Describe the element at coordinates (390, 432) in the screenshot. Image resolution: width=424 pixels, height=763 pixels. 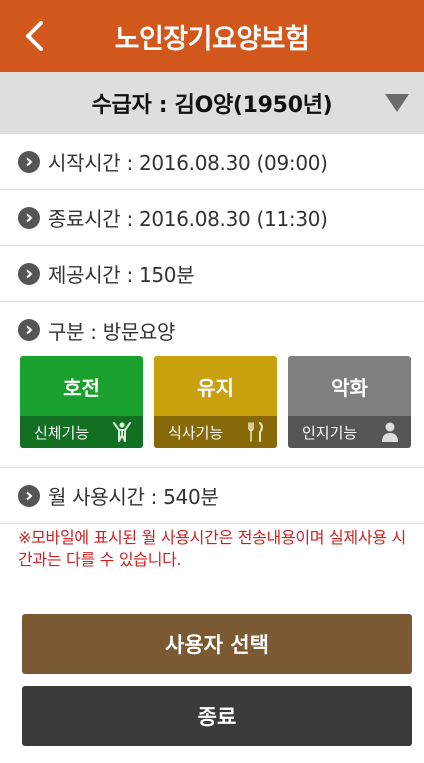
I see `person-icon` at that location.